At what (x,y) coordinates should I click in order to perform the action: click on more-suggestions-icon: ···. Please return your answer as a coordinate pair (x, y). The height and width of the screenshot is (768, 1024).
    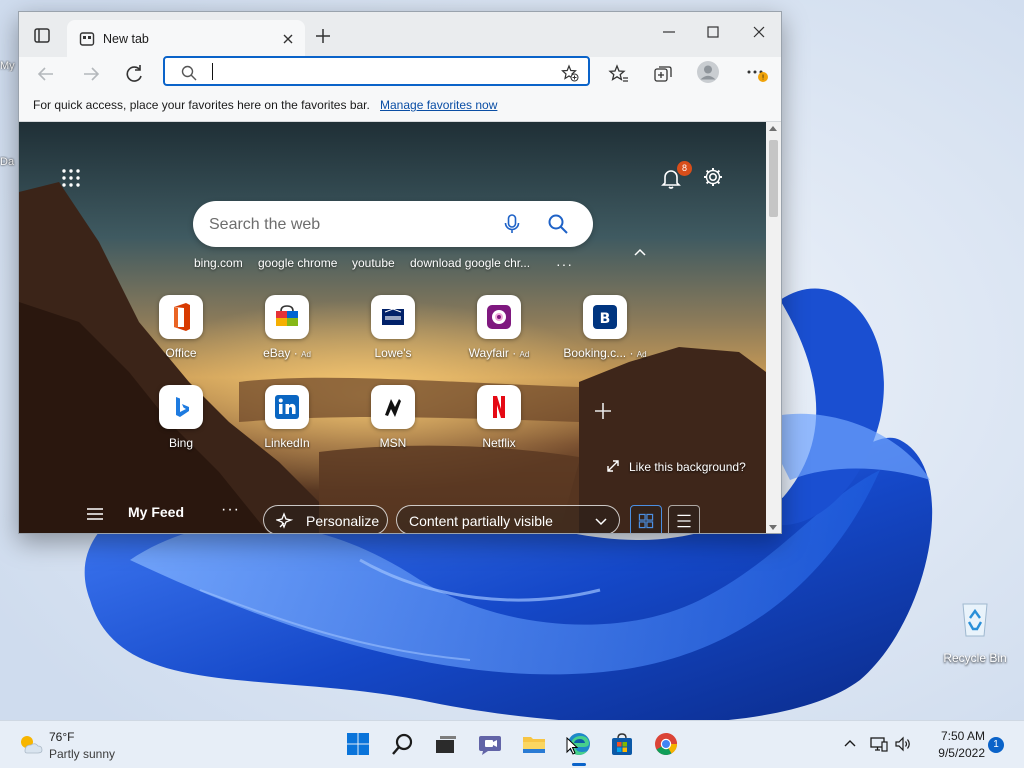
    Looking at the image, I should click on (564, 264).